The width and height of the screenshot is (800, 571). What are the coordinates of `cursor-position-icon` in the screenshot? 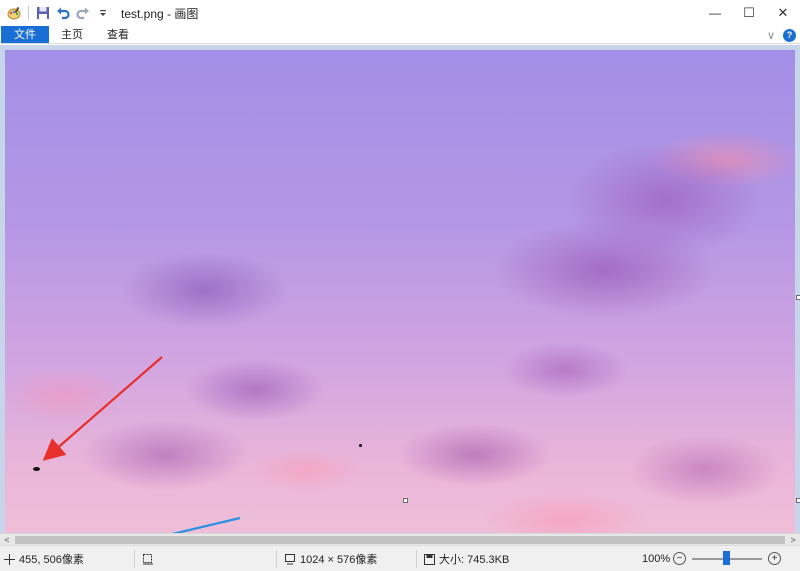 It's located at (9, 559).